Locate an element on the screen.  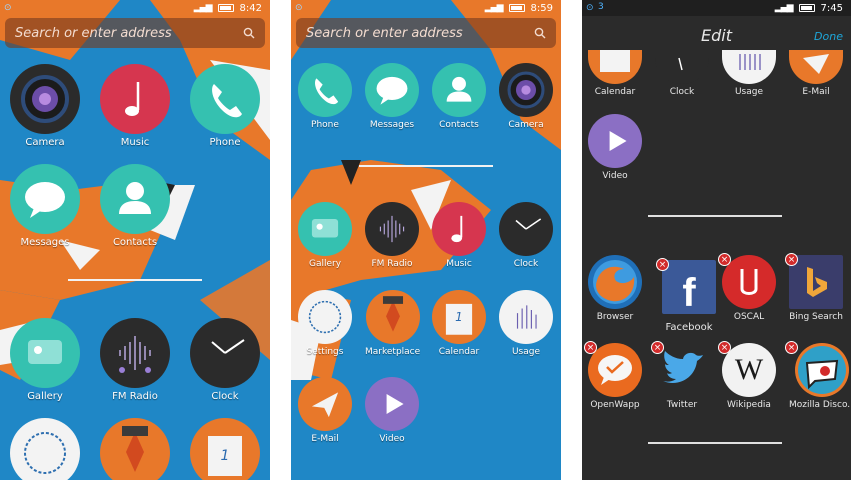
app-openwapp: × OpenWapp is located at coordinates (613, 375).